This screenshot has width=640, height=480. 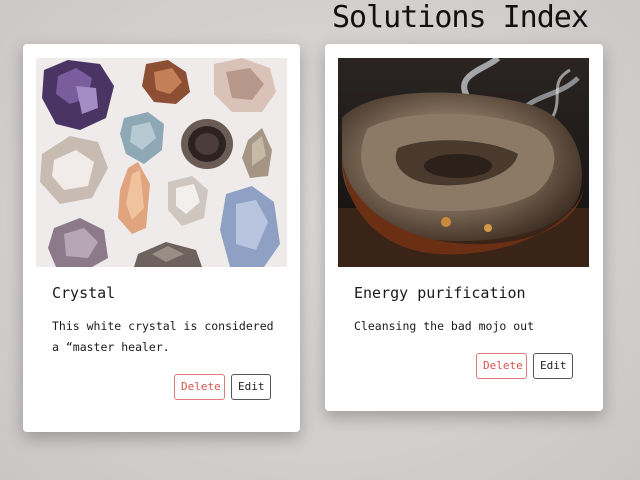 What do you see at coordinates (460, 17) in the screenshot?
I see `page-title: Solutions Index` at bounding box center [460, 17].